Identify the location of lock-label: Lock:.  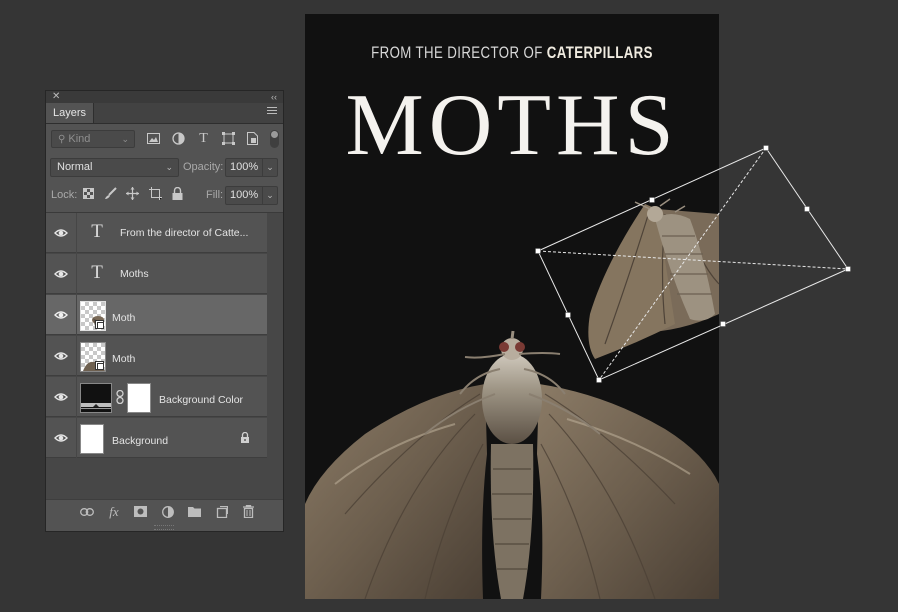
(64, 195).